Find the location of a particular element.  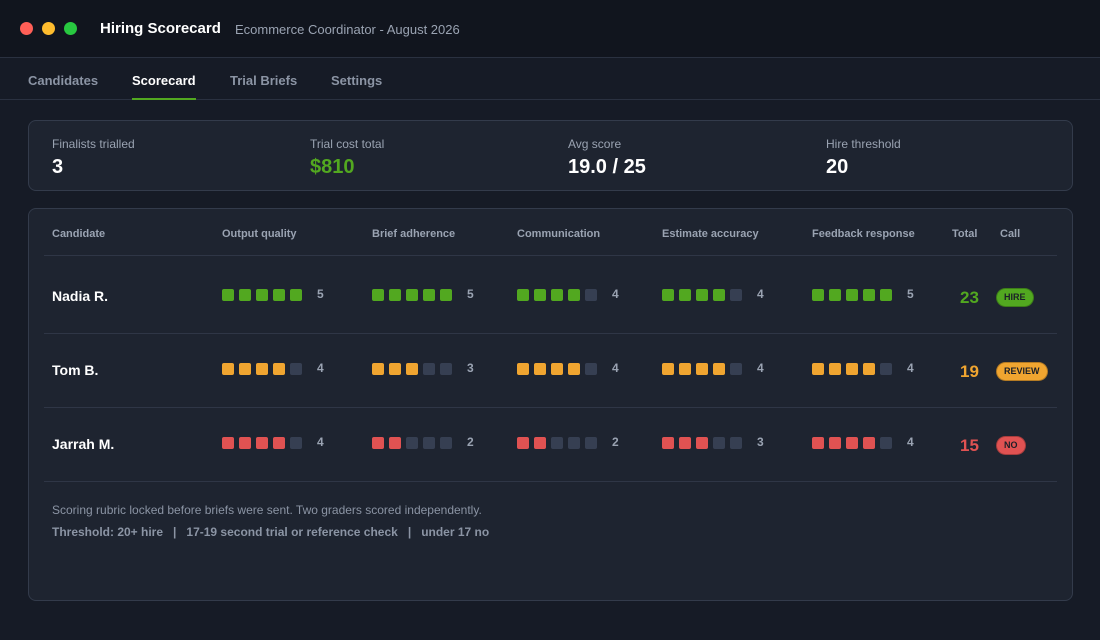

stat-trial-cost: Trial cost total $810 is located at coordinates (347, 158).